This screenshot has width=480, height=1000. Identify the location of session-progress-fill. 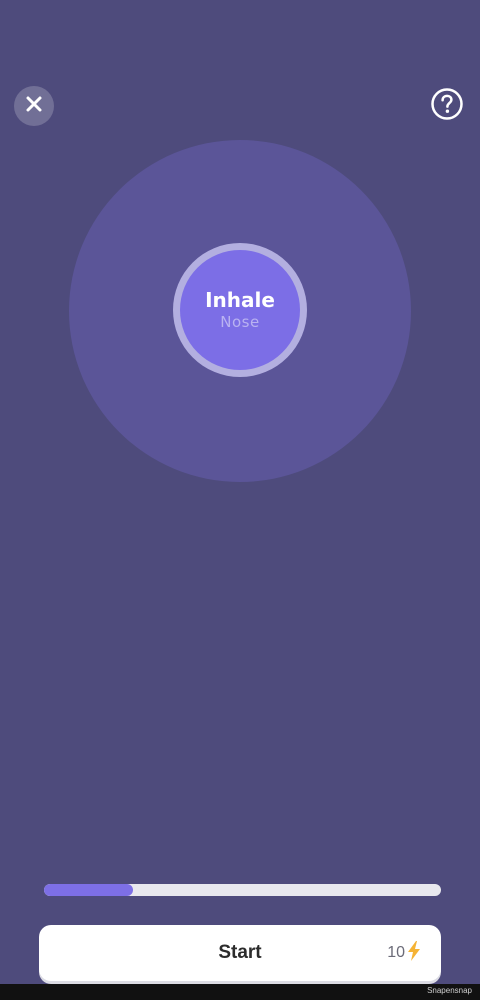
(89, 890).